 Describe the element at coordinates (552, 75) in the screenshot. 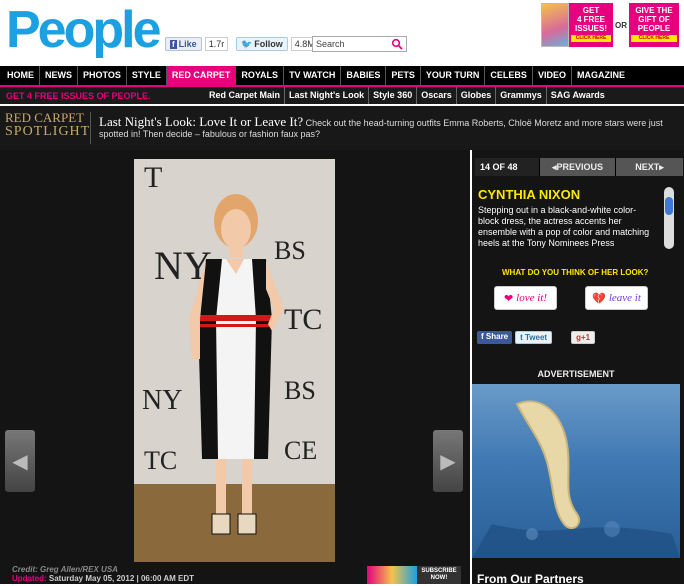

I see `nav-item-video: VIDEO` at that location.